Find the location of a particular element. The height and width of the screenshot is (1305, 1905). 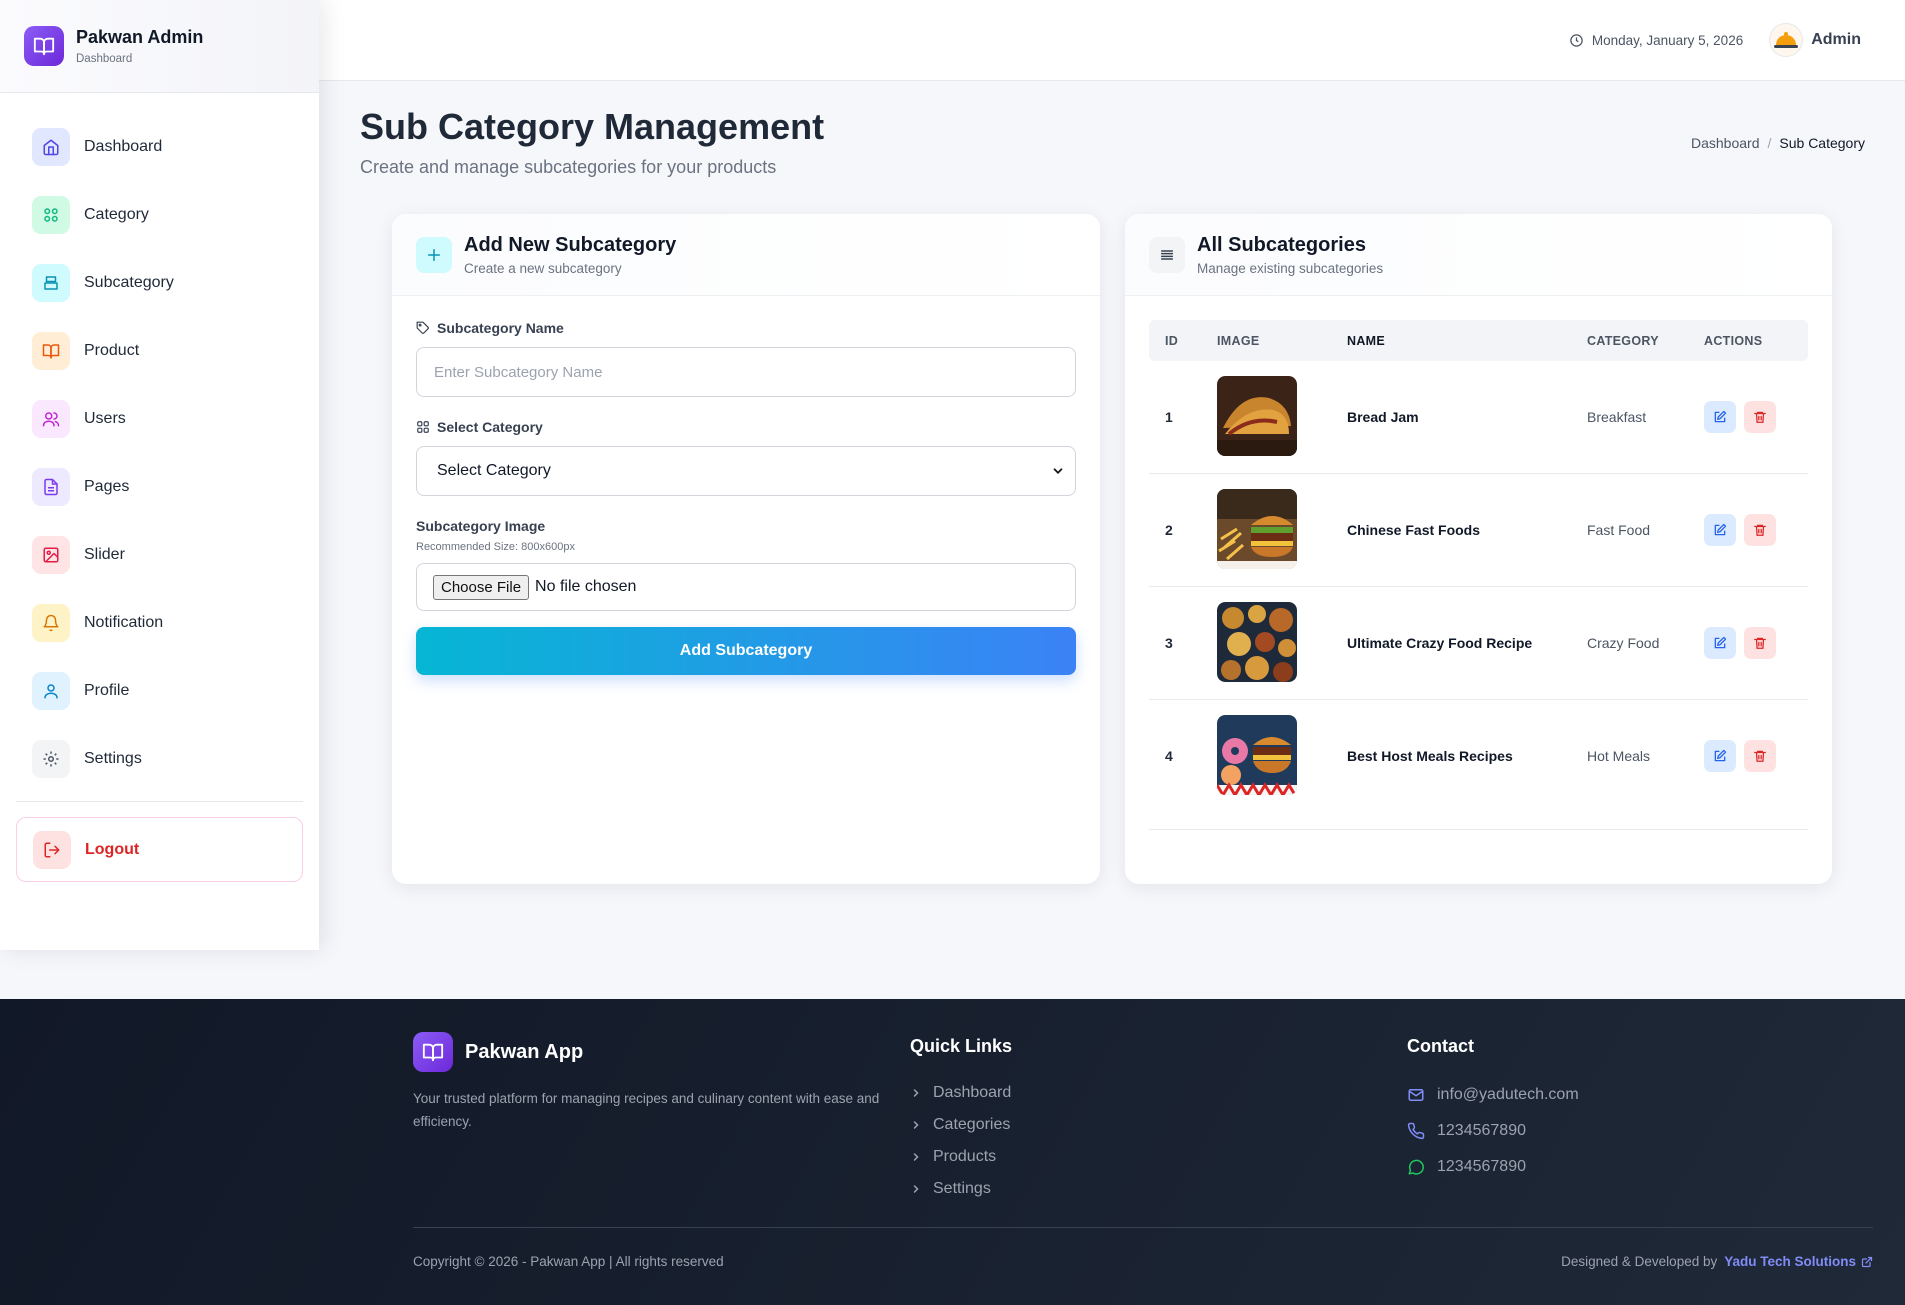

footer-brand-title: Pakwan App is located at coordinates (524, 1051).